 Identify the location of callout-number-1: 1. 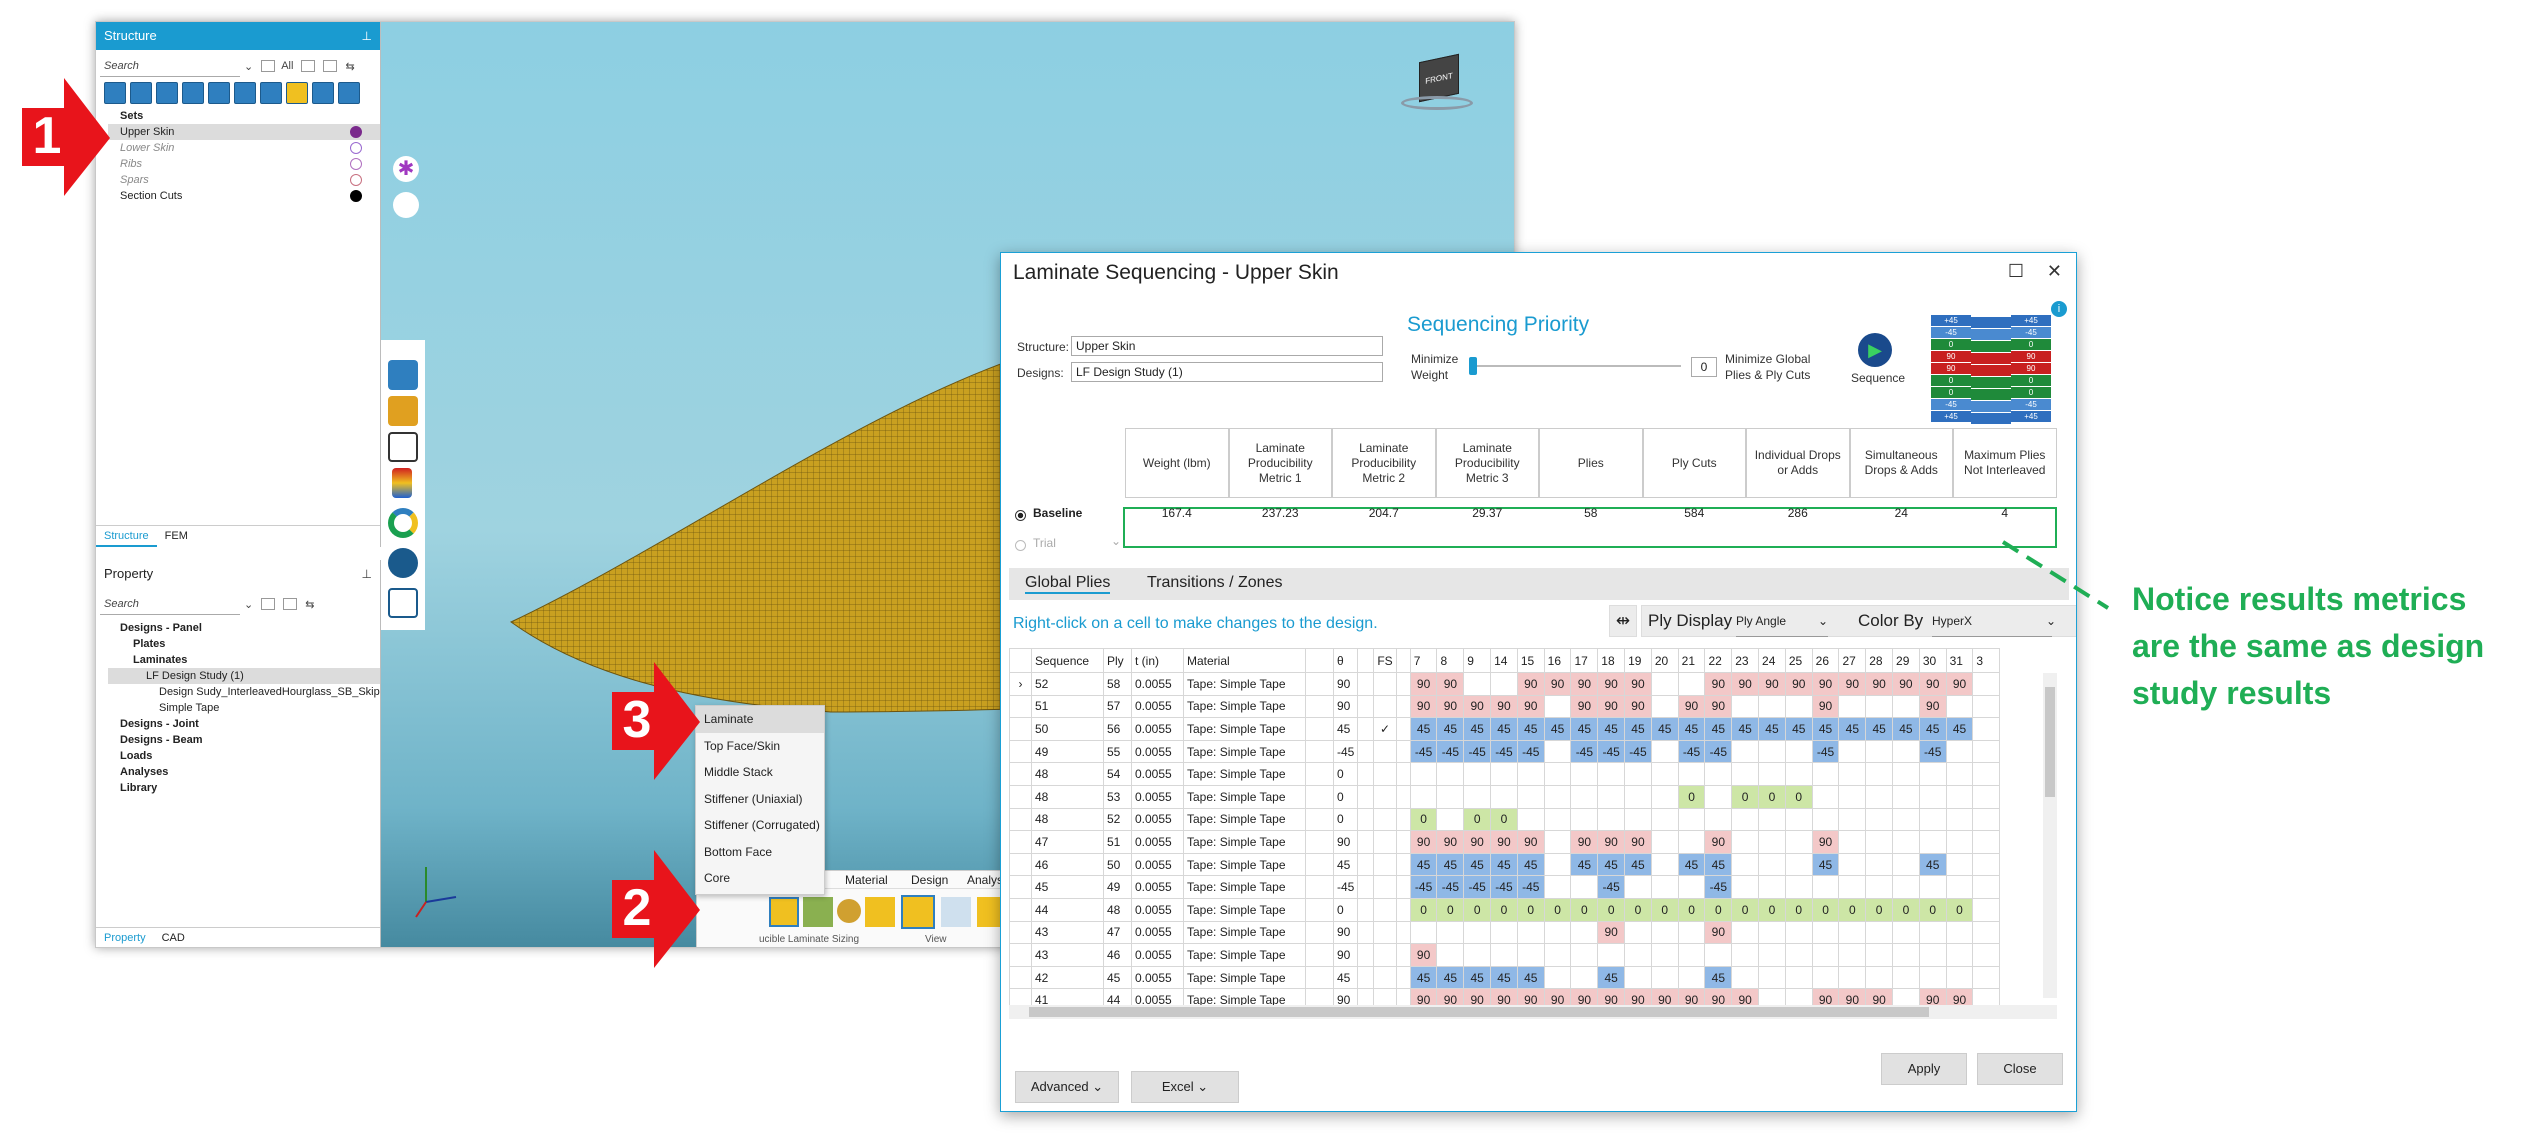
(47, 136).